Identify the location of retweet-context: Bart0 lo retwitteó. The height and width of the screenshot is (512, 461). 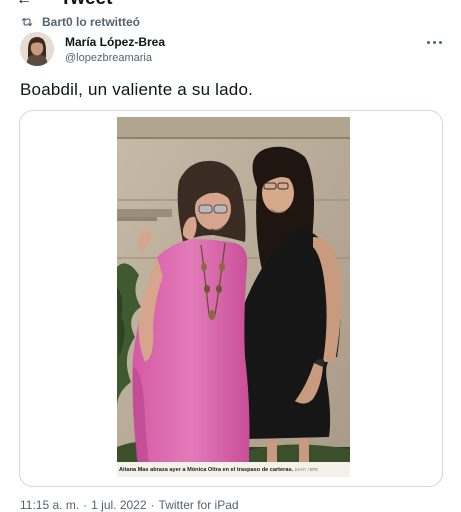
(80, 22).